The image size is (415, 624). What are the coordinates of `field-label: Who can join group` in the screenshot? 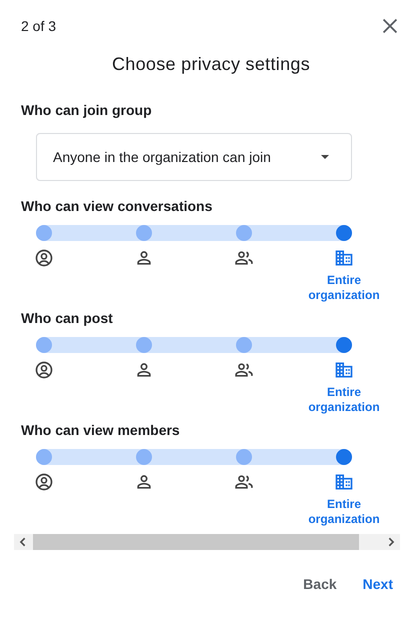 It's located at (87, 111).